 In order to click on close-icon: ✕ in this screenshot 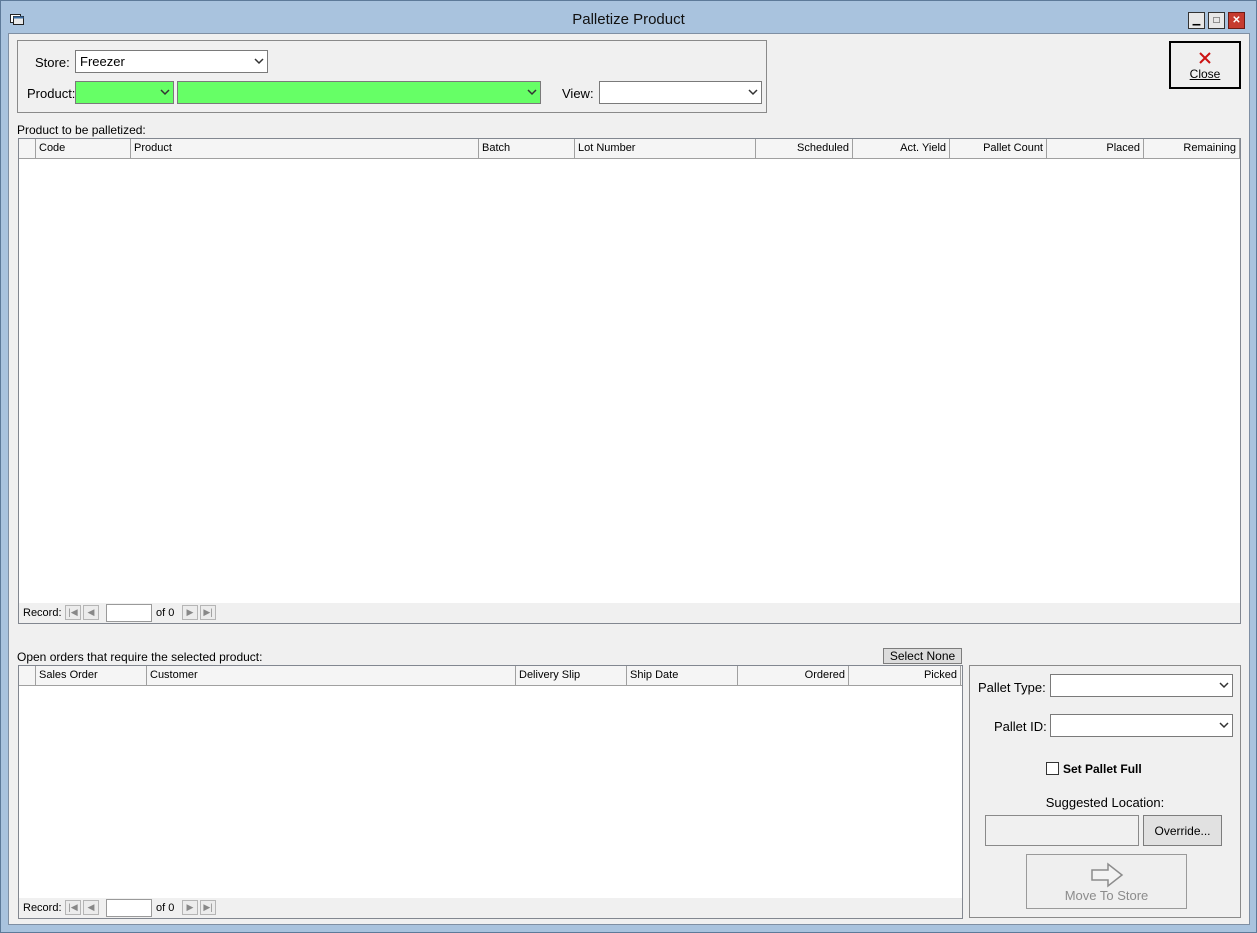, I will do `click(1236, 20)`.